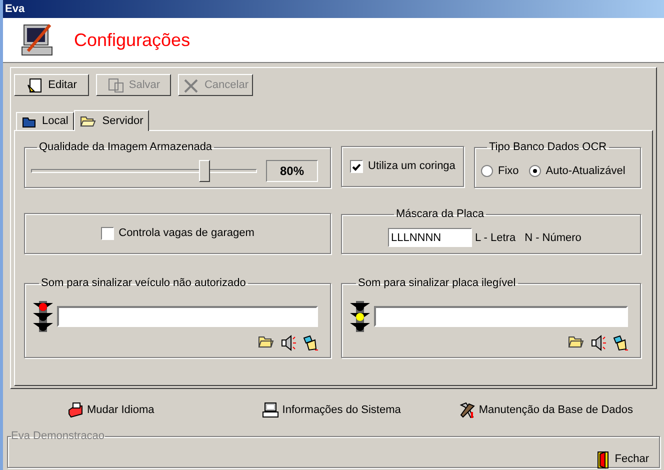 The image size is (664, 470). I want to click on document-icon, so click(115, 85).